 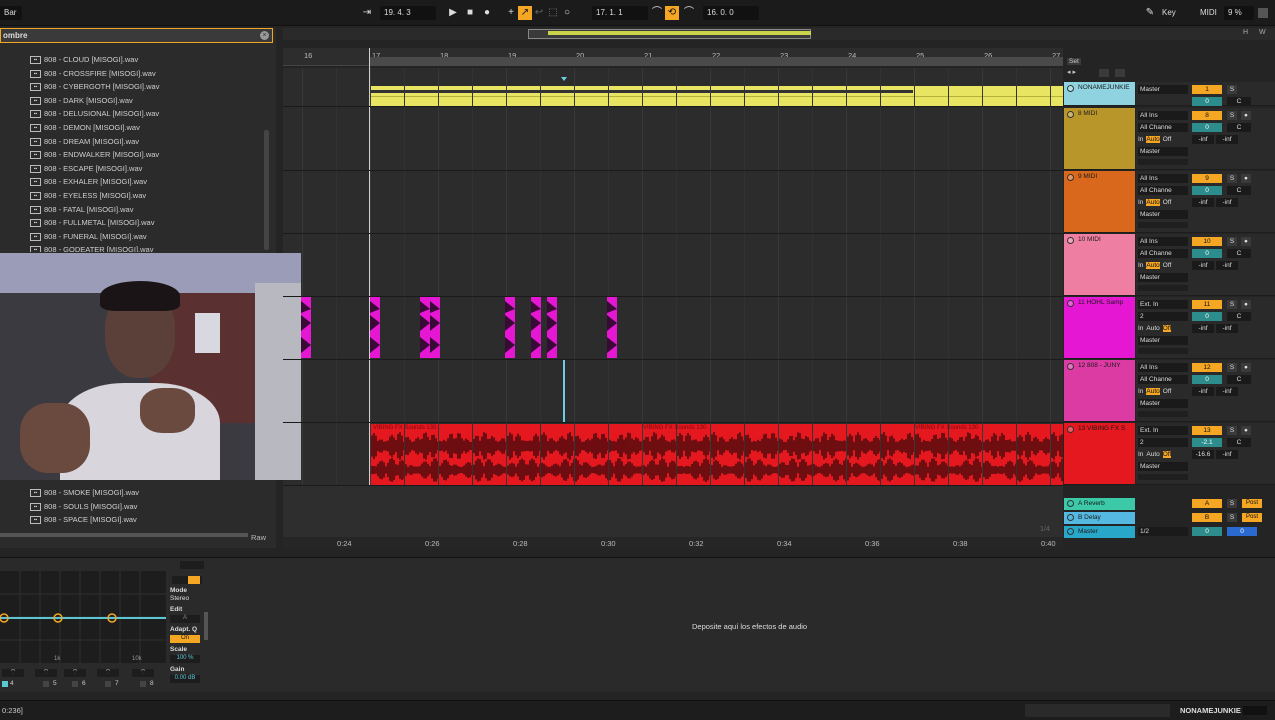 What do you see at coordinates (1150, 13) in the screenshot?
I see `draw-mode-icon: ✎` at bounding box center [1150, 13].